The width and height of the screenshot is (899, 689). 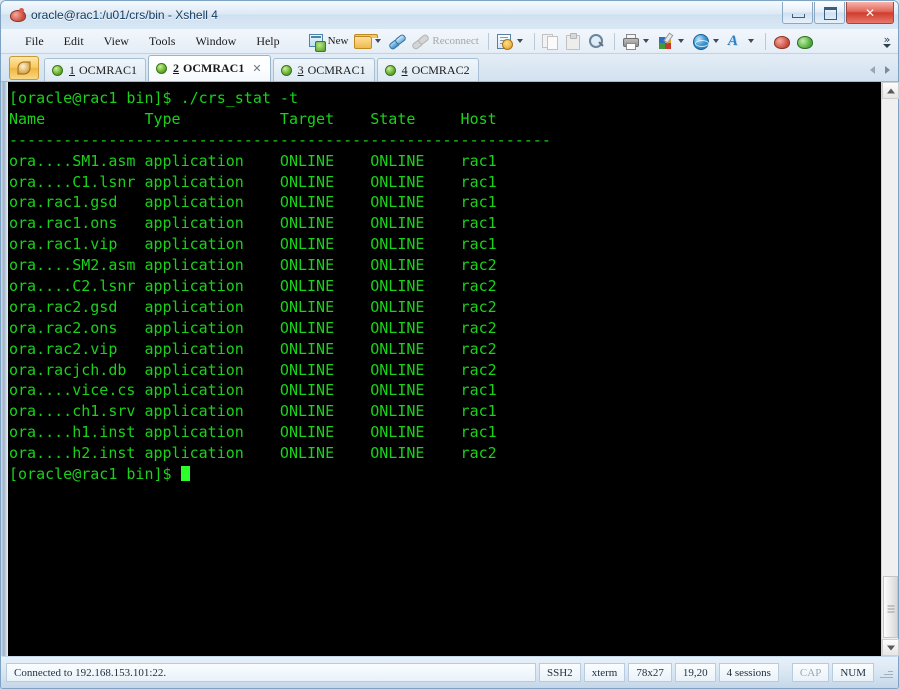 I want to click on reconnect-plug-icon, so click(x=421, y=41).